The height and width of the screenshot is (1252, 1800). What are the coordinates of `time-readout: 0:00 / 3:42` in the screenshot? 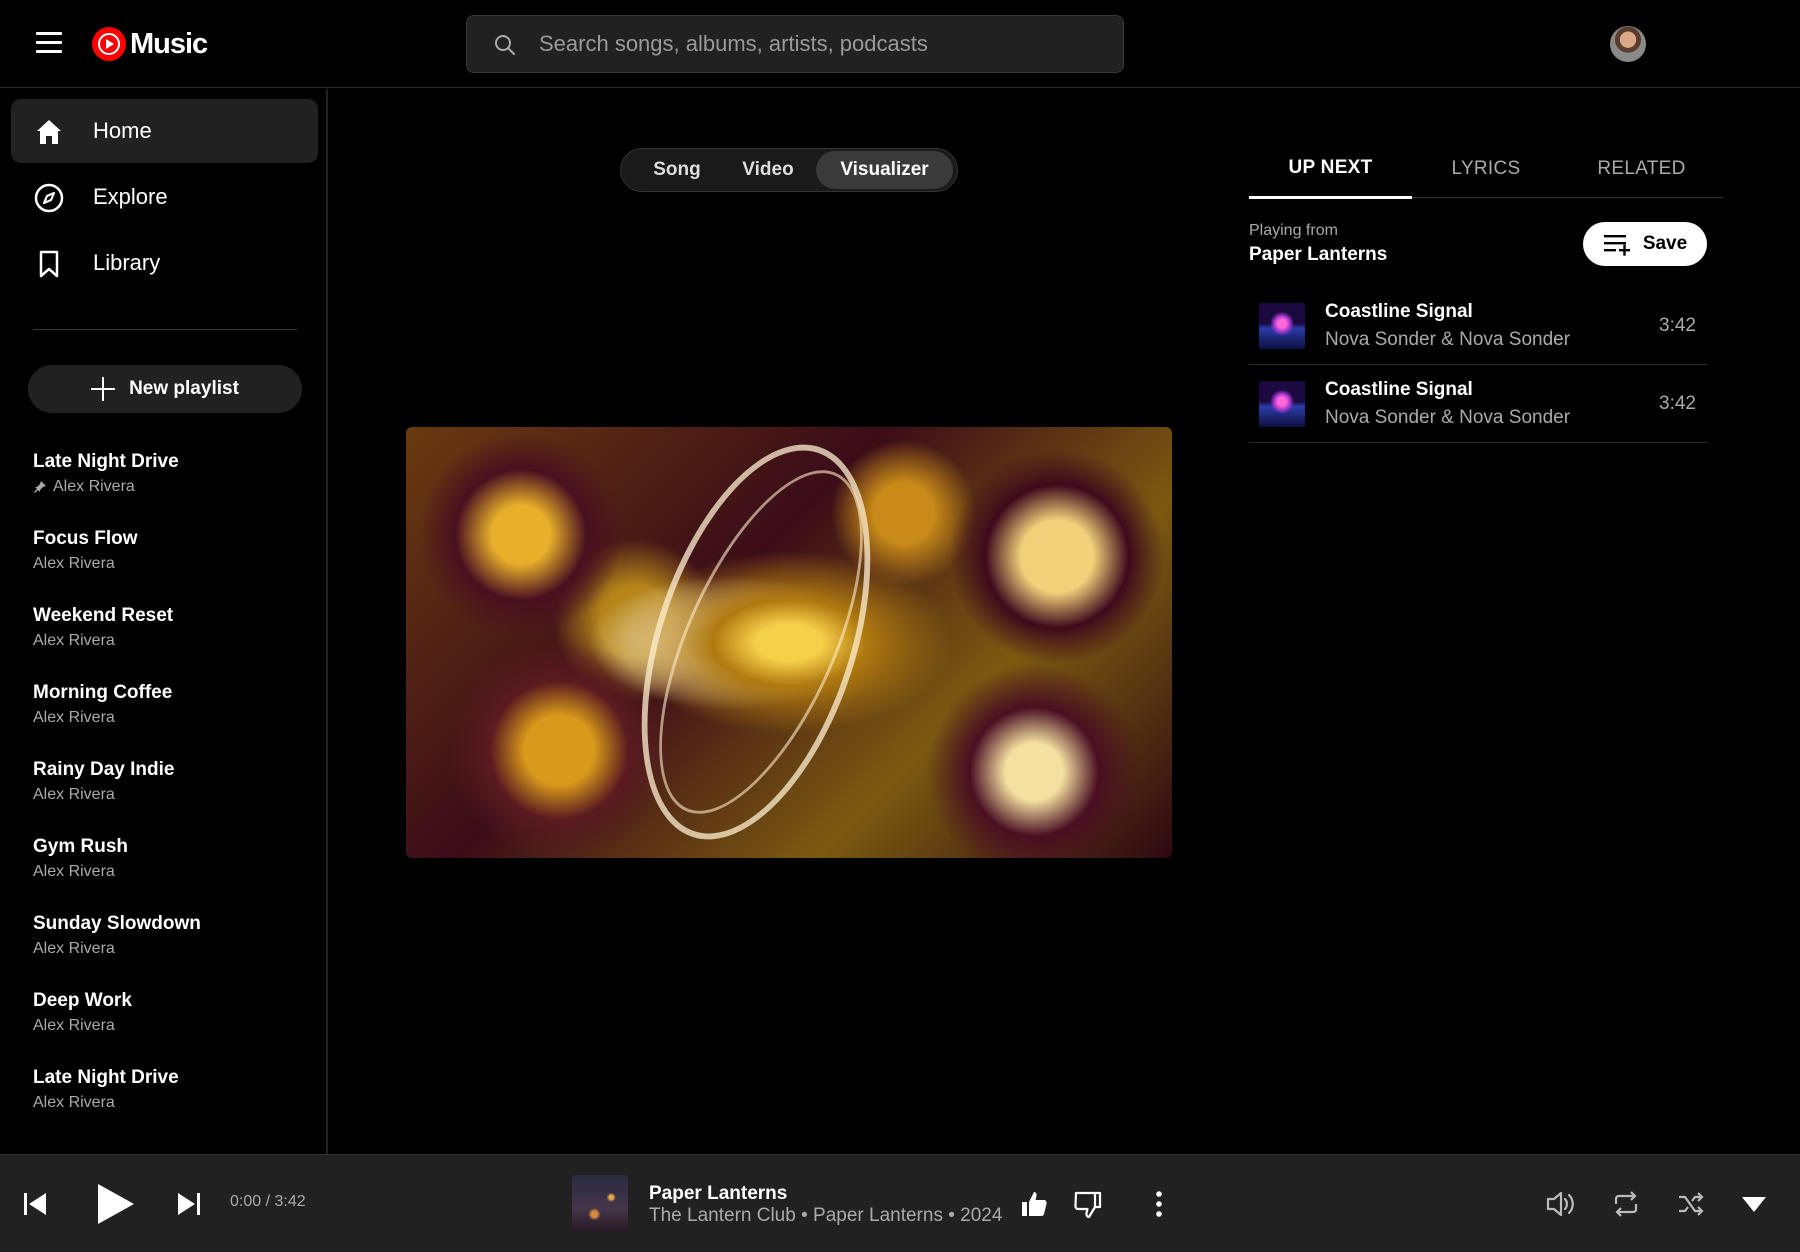 It's located at (268, 1201).